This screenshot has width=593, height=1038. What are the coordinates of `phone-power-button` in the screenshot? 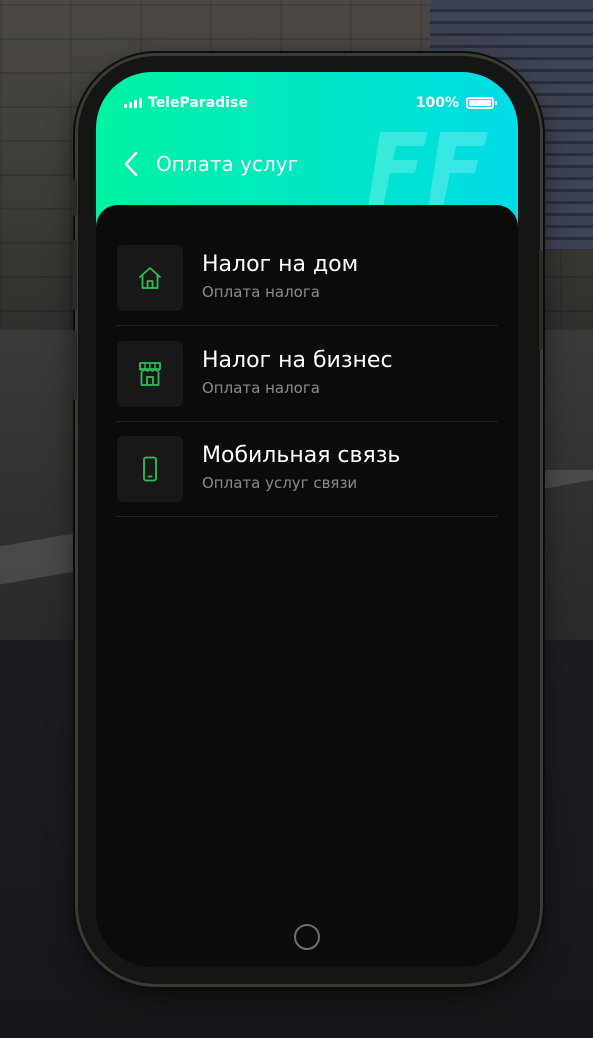 It's located at (541, 300).